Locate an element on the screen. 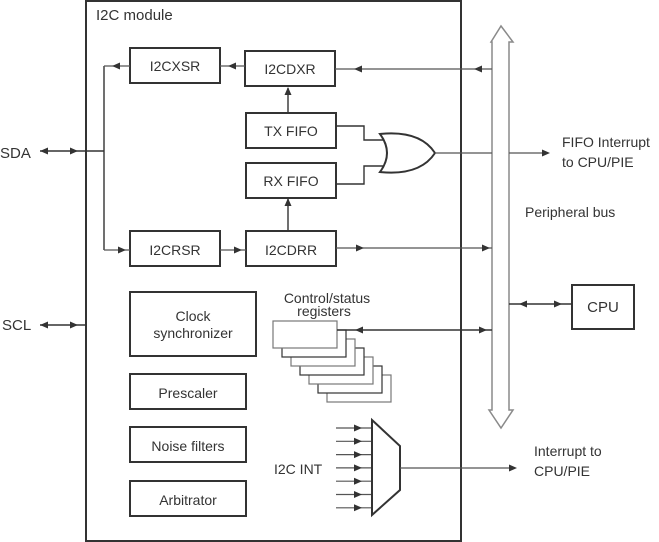  control-status-register is located at coordinates (305, 334).